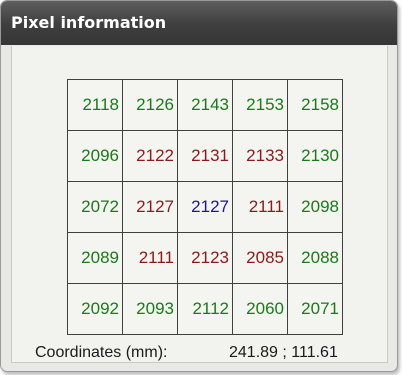  I want to click on pixel-value-cell: 2130, so click(315, 156).